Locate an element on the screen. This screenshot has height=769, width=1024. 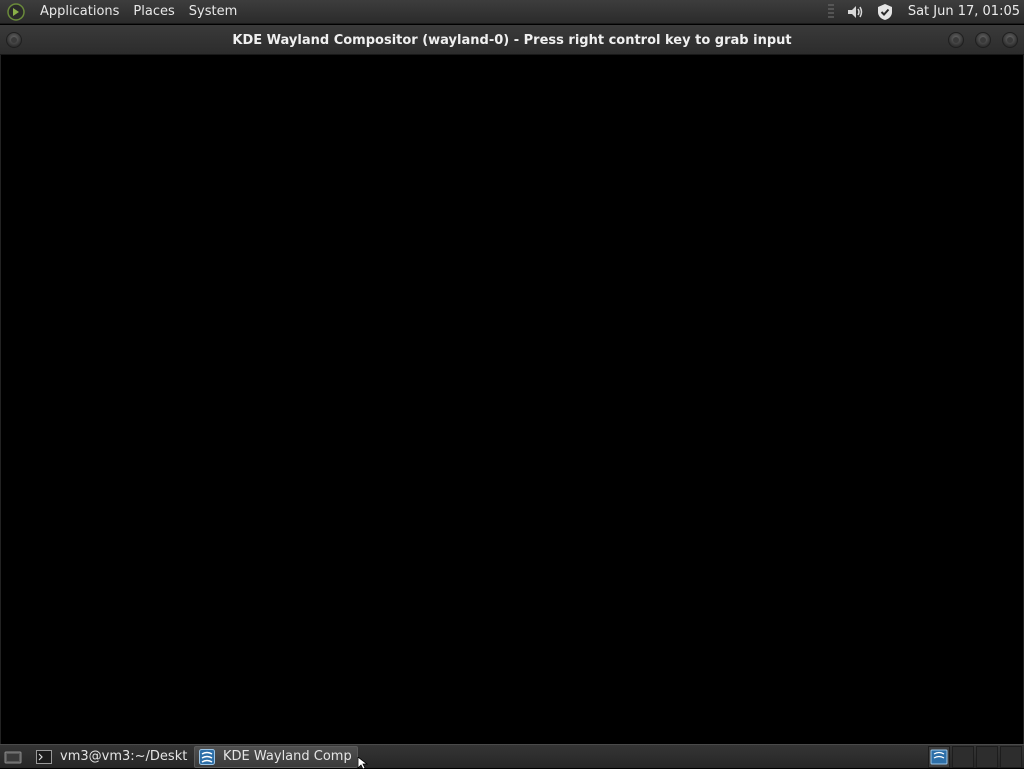
taskbar-item-label: vm3@vm3:~/Desktop is located at coordinates (124, 756).